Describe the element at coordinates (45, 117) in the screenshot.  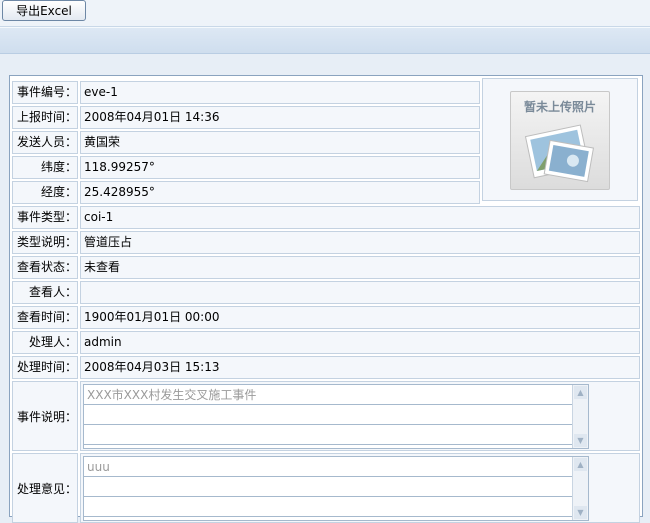
I see `field-label: 上报时间：` at that location.